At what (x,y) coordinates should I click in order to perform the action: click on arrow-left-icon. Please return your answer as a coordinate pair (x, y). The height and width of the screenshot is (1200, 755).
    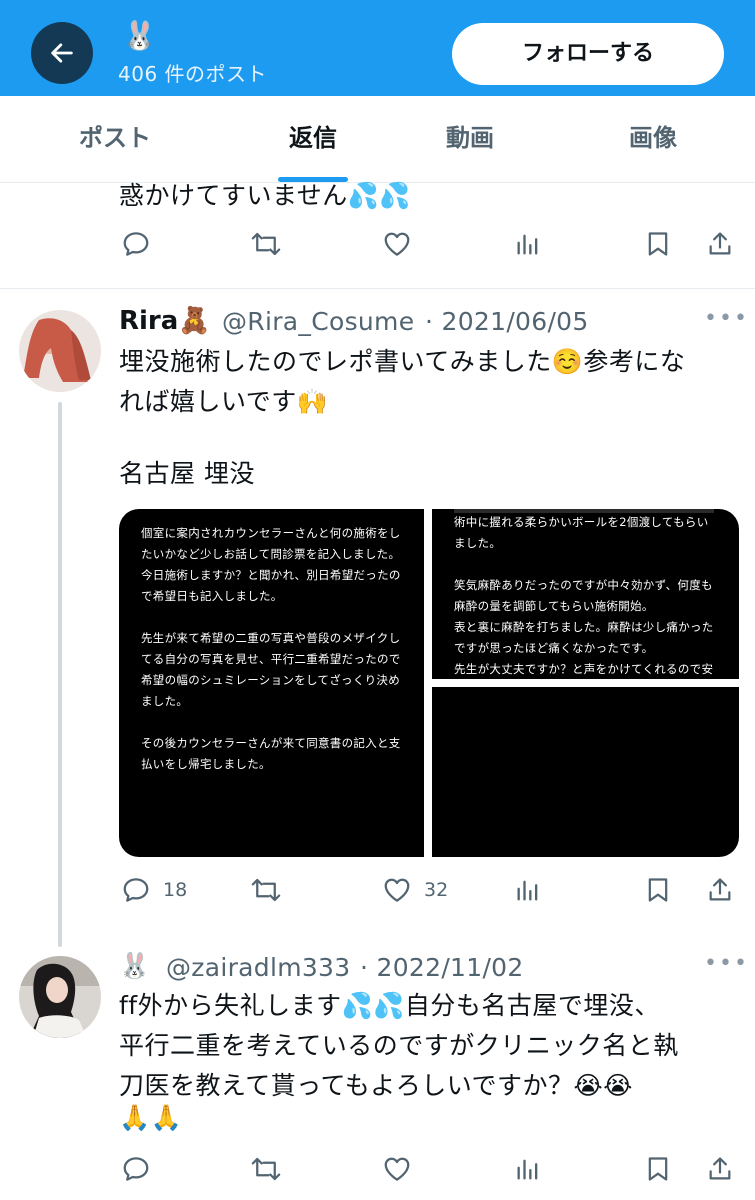
    Looking at the image, I should click on (62, 53).